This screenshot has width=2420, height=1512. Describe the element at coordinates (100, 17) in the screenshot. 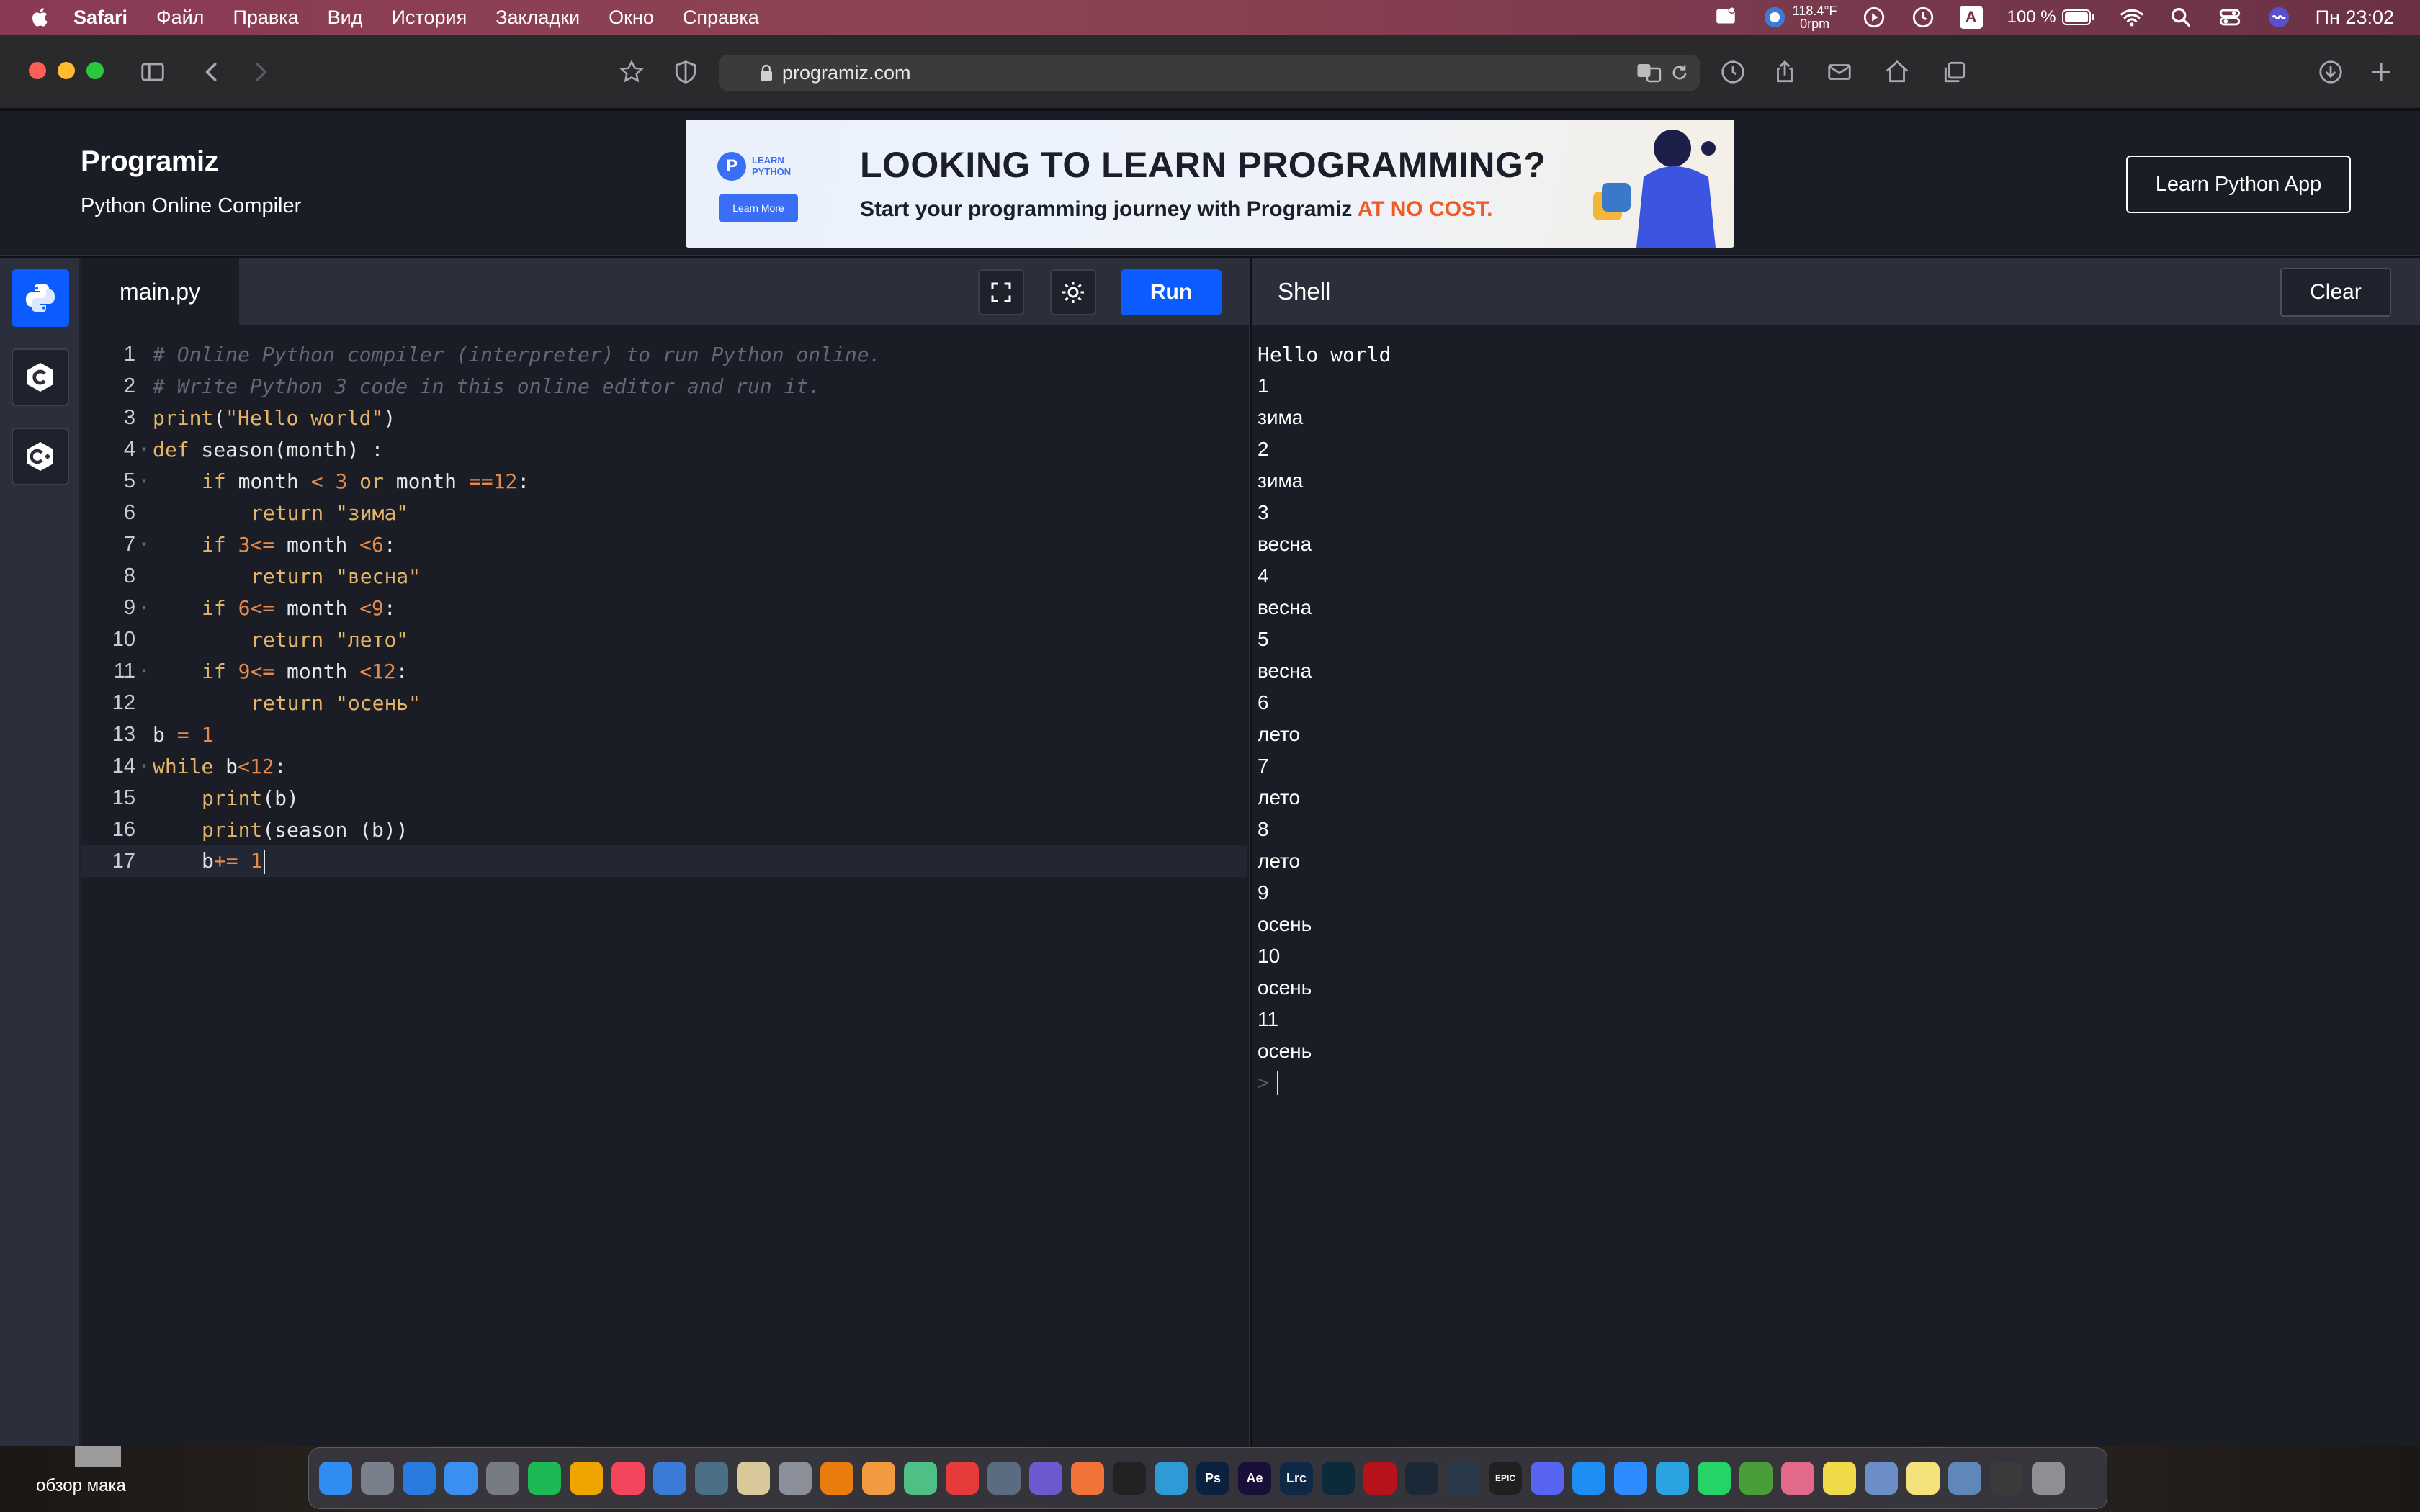

I see `menu-app-safari: Safari` at that location.